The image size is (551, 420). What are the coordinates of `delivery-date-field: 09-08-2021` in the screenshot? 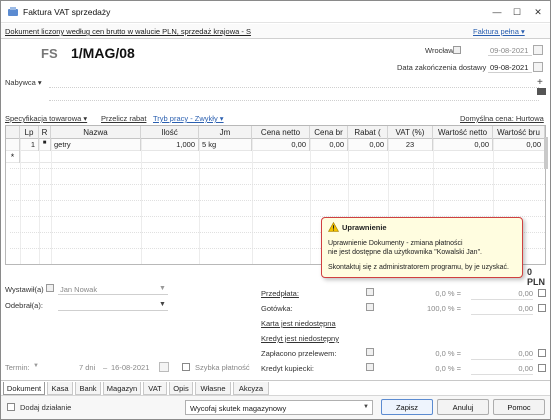 It's located at (510, 67).